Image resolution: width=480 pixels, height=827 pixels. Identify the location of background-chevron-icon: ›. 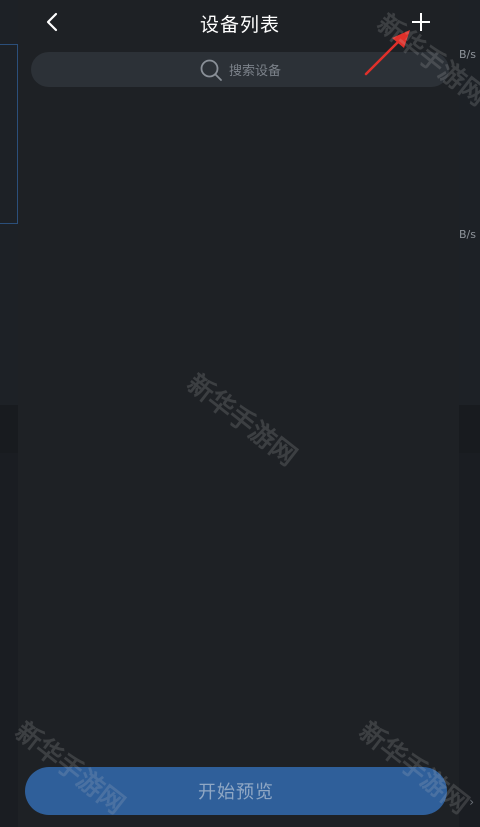
(471, 802).